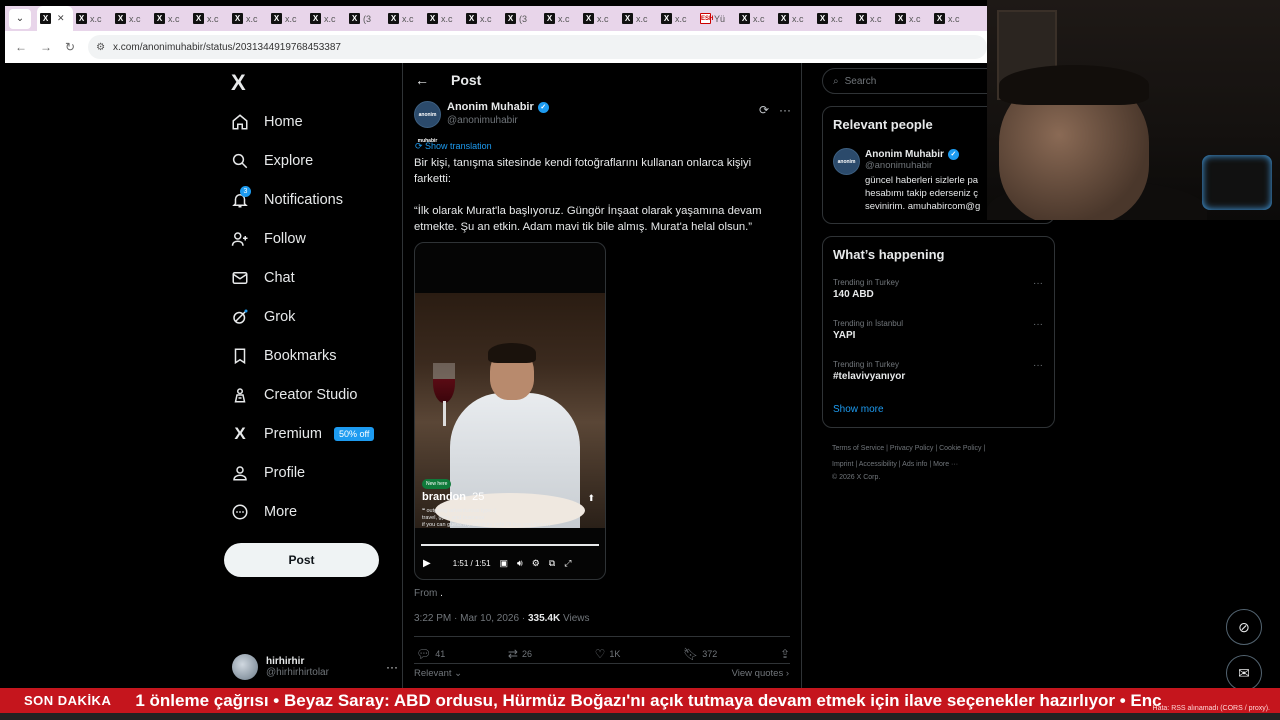 The image size is (1280, 720). I want to click on post-button: Post, so click(301, 560).